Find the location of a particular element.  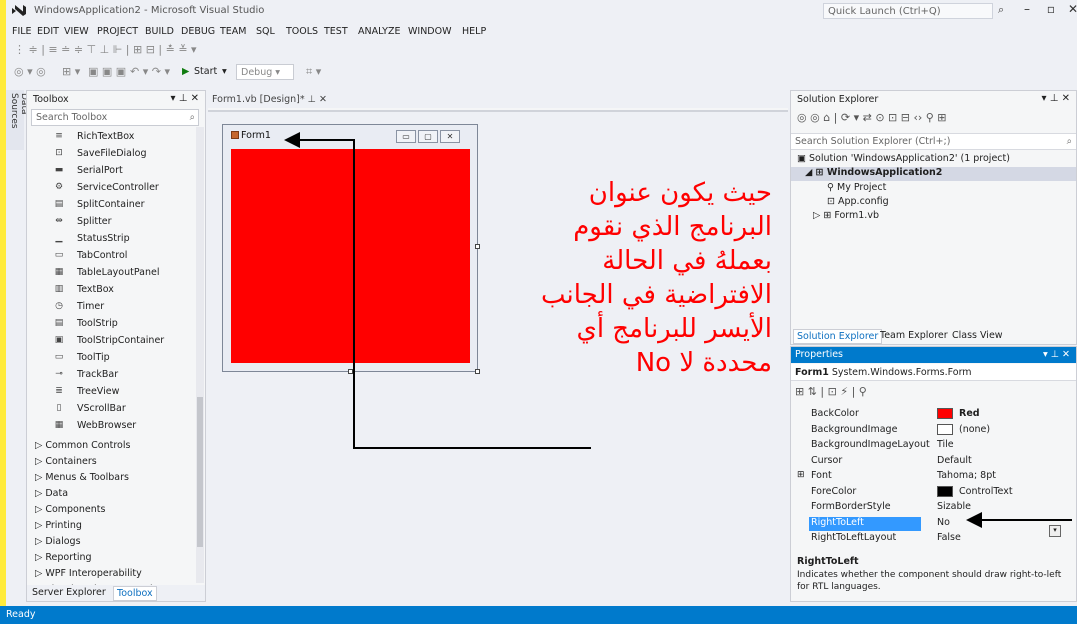

toolbox-scrollbar is located at coordinates (200, 355).